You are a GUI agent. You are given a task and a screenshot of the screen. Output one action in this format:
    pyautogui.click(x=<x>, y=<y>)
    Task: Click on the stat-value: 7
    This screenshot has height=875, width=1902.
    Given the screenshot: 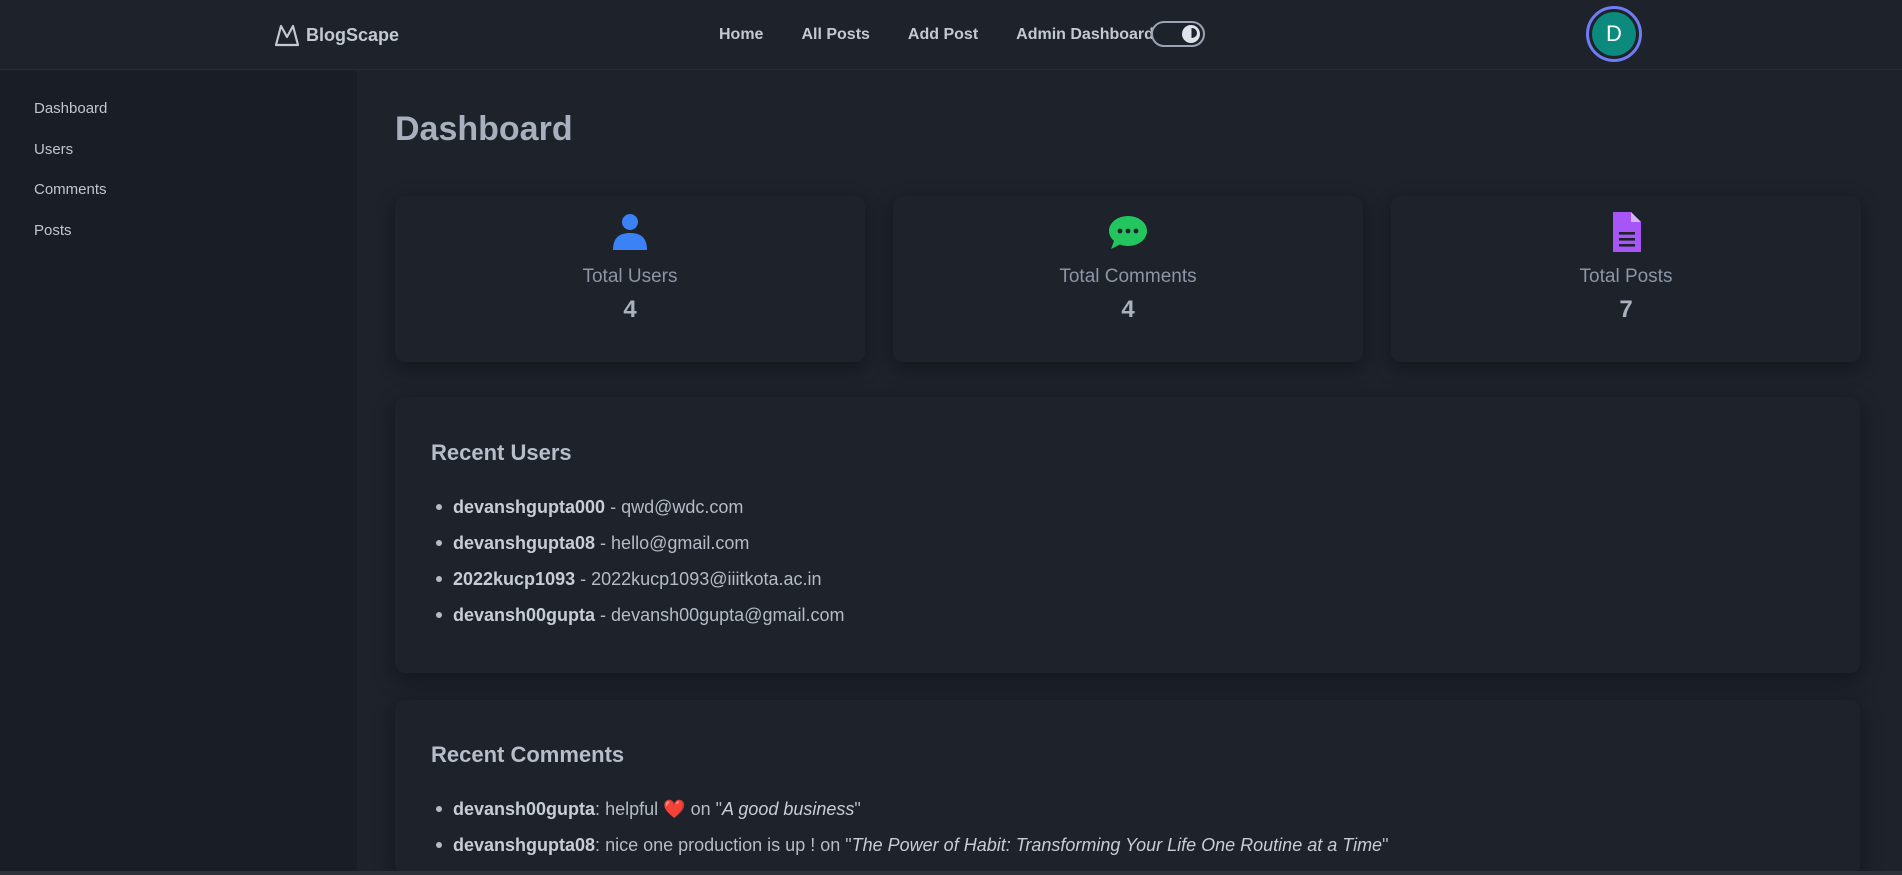 What is the action you would take?
    pyautogui.click(x=1626, y=309)
    